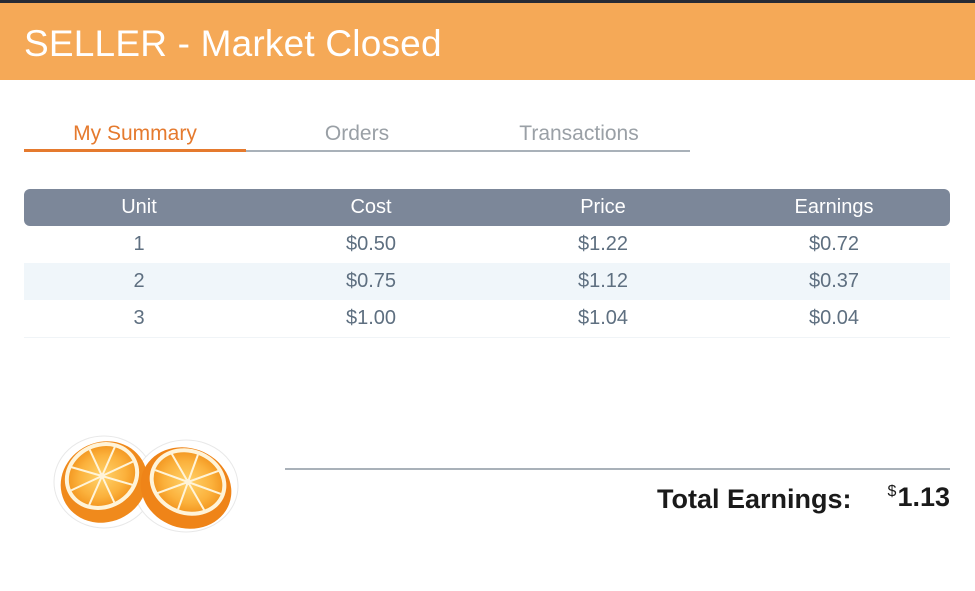 The height and width of the screenshot is (591, 975). What do you see at coordinates (834, 207) in the screenshot?
I see `column-header-earnings: Earnings` at bounding box center [834, 207].